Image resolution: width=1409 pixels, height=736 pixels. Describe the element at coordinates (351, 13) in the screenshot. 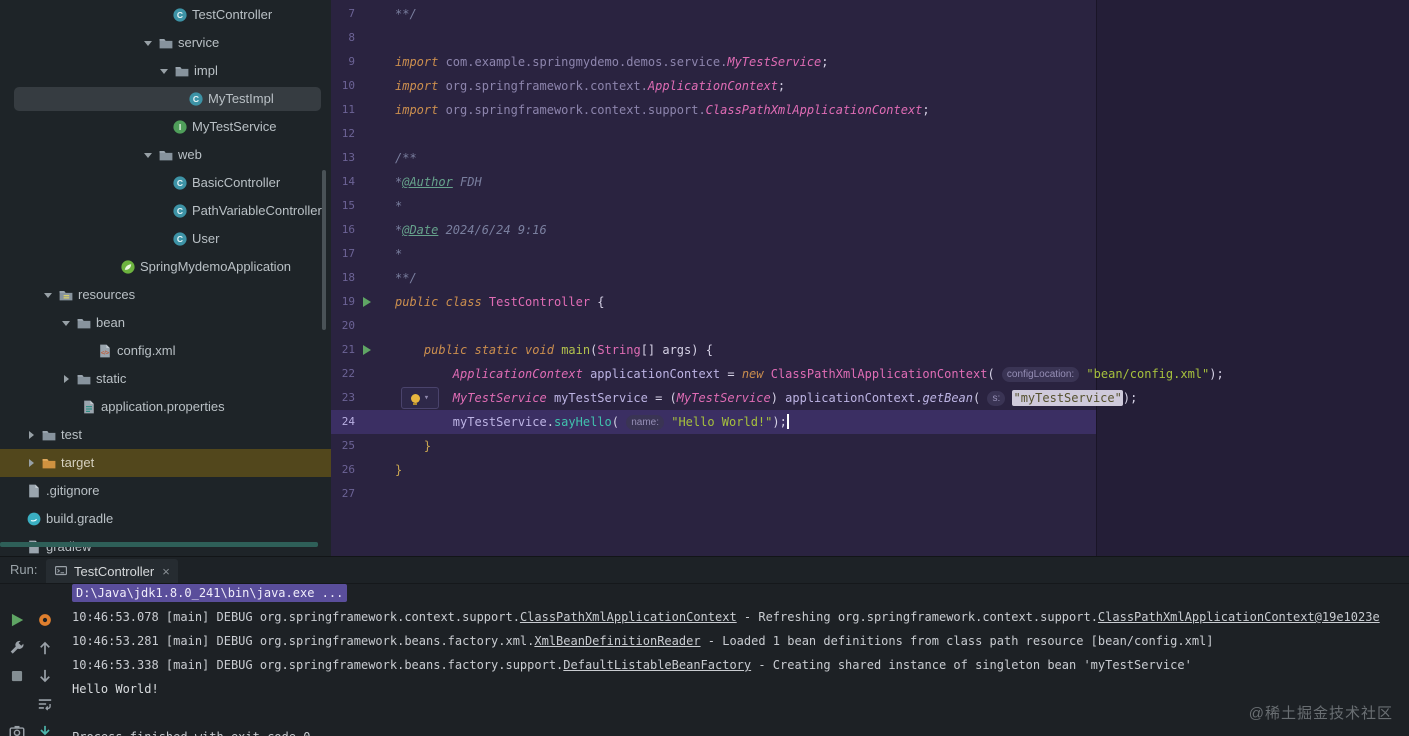

I see `line-number: 7` at that location.